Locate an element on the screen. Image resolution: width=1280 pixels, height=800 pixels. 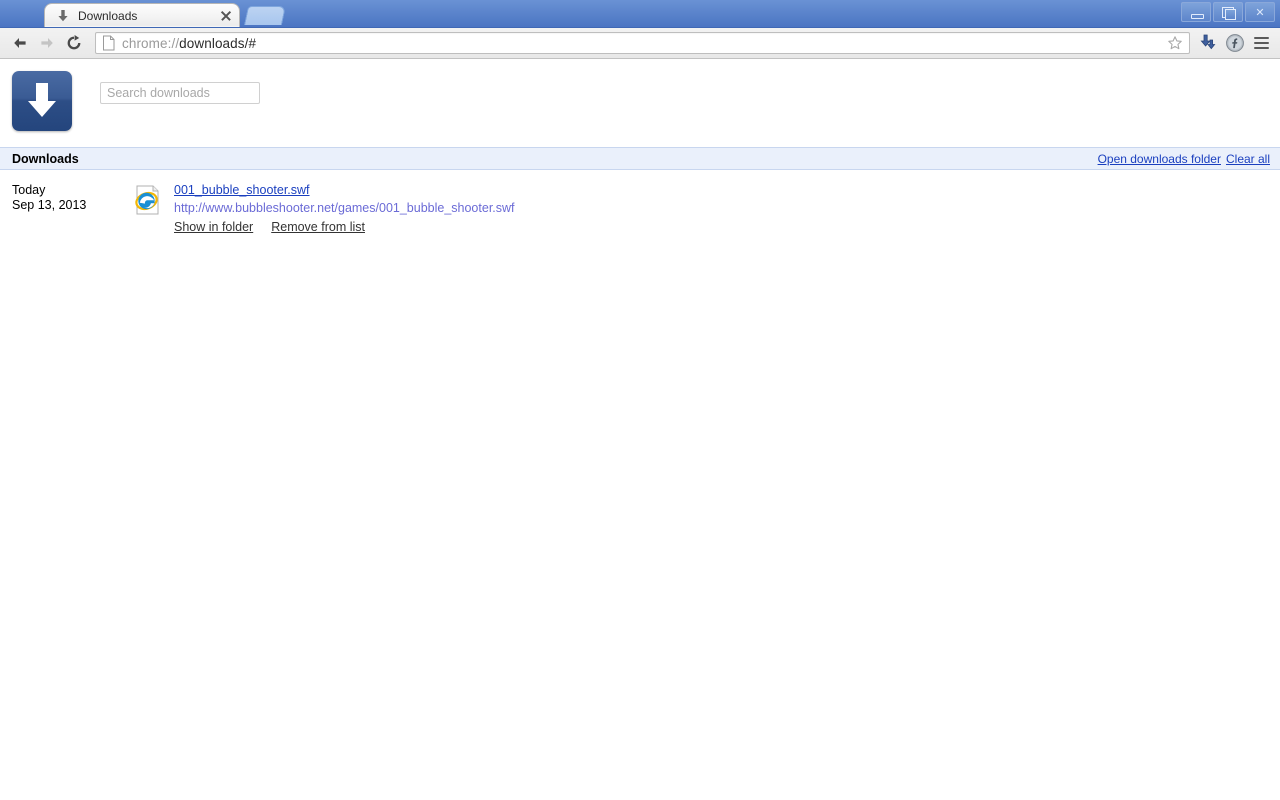
back-button is located at coordinates (19, 43).